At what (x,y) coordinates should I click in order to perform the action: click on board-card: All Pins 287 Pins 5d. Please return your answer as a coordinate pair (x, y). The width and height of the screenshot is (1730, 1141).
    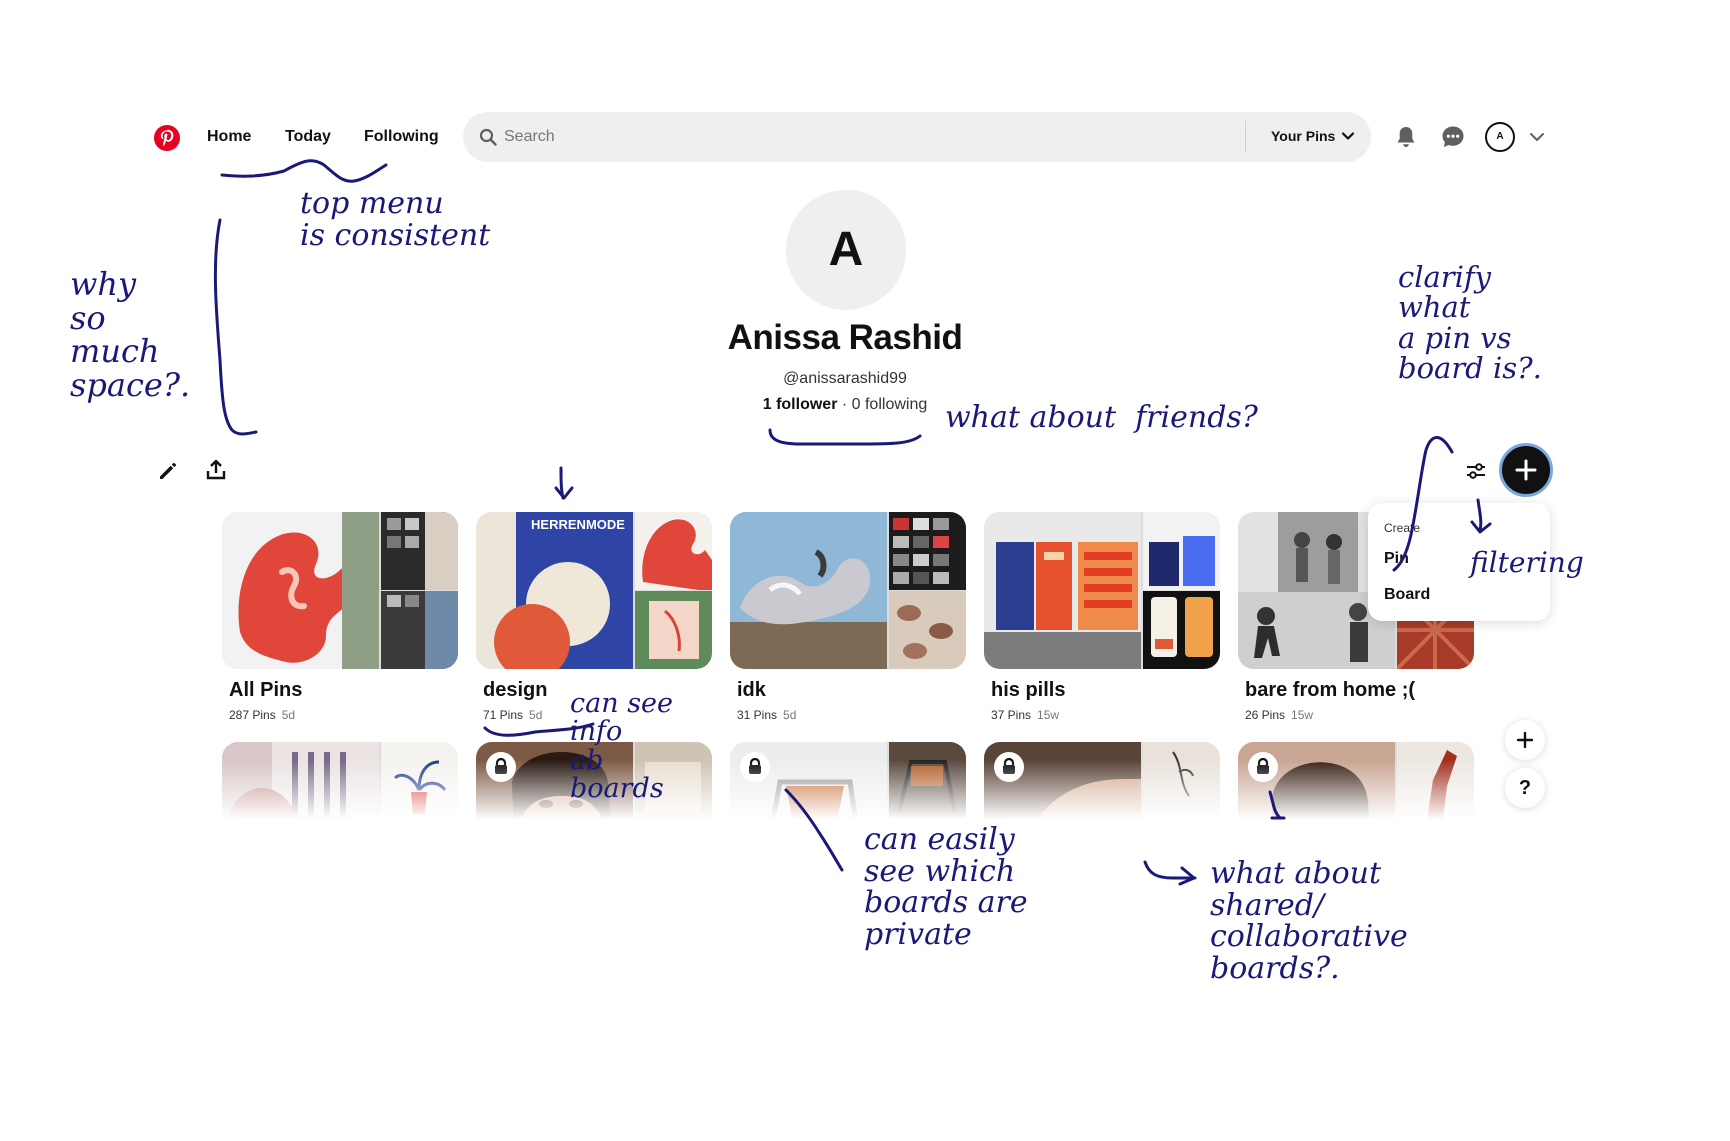
    Looking at the image, I should click on (340, 617).